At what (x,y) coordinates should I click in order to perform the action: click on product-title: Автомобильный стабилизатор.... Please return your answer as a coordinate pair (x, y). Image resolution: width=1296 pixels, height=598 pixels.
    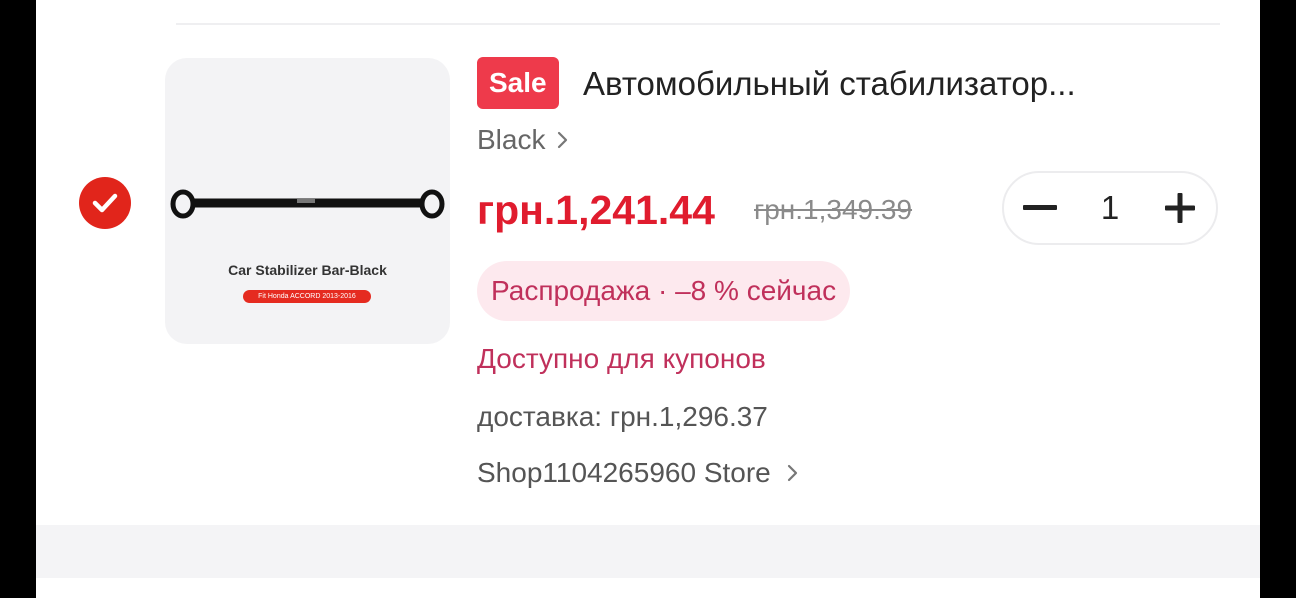
    Looking at the image, I should click on (829, 84).